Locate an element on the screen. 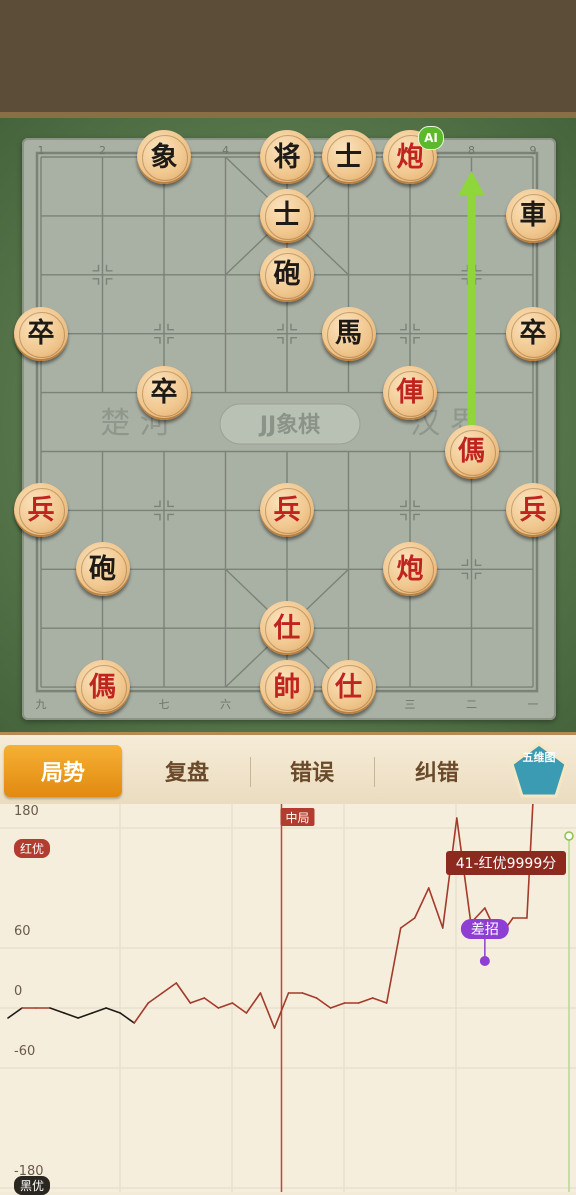 This screenshot has height=1195, width=576. tab-situation: 局势 is located at coordinates (63, 771).